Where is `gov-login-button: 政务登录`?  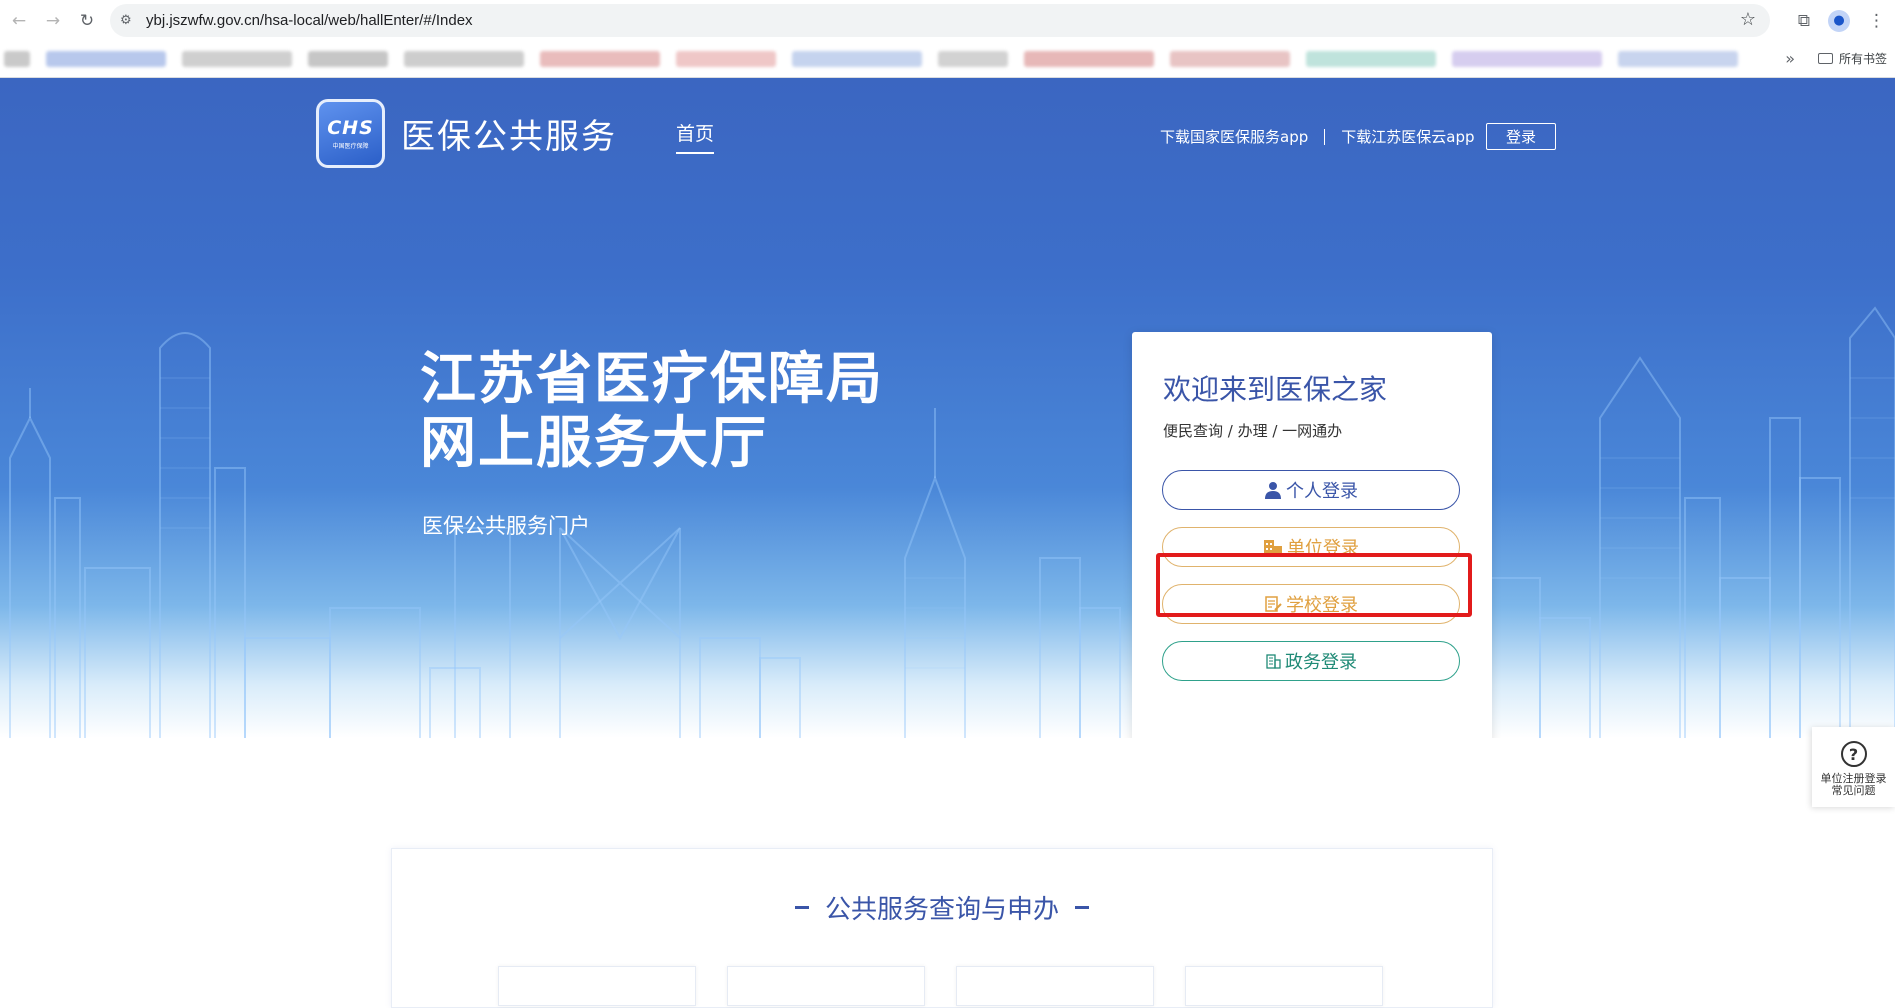
gov-login-button: 政务登录 is located at coordinates (1311, 661).